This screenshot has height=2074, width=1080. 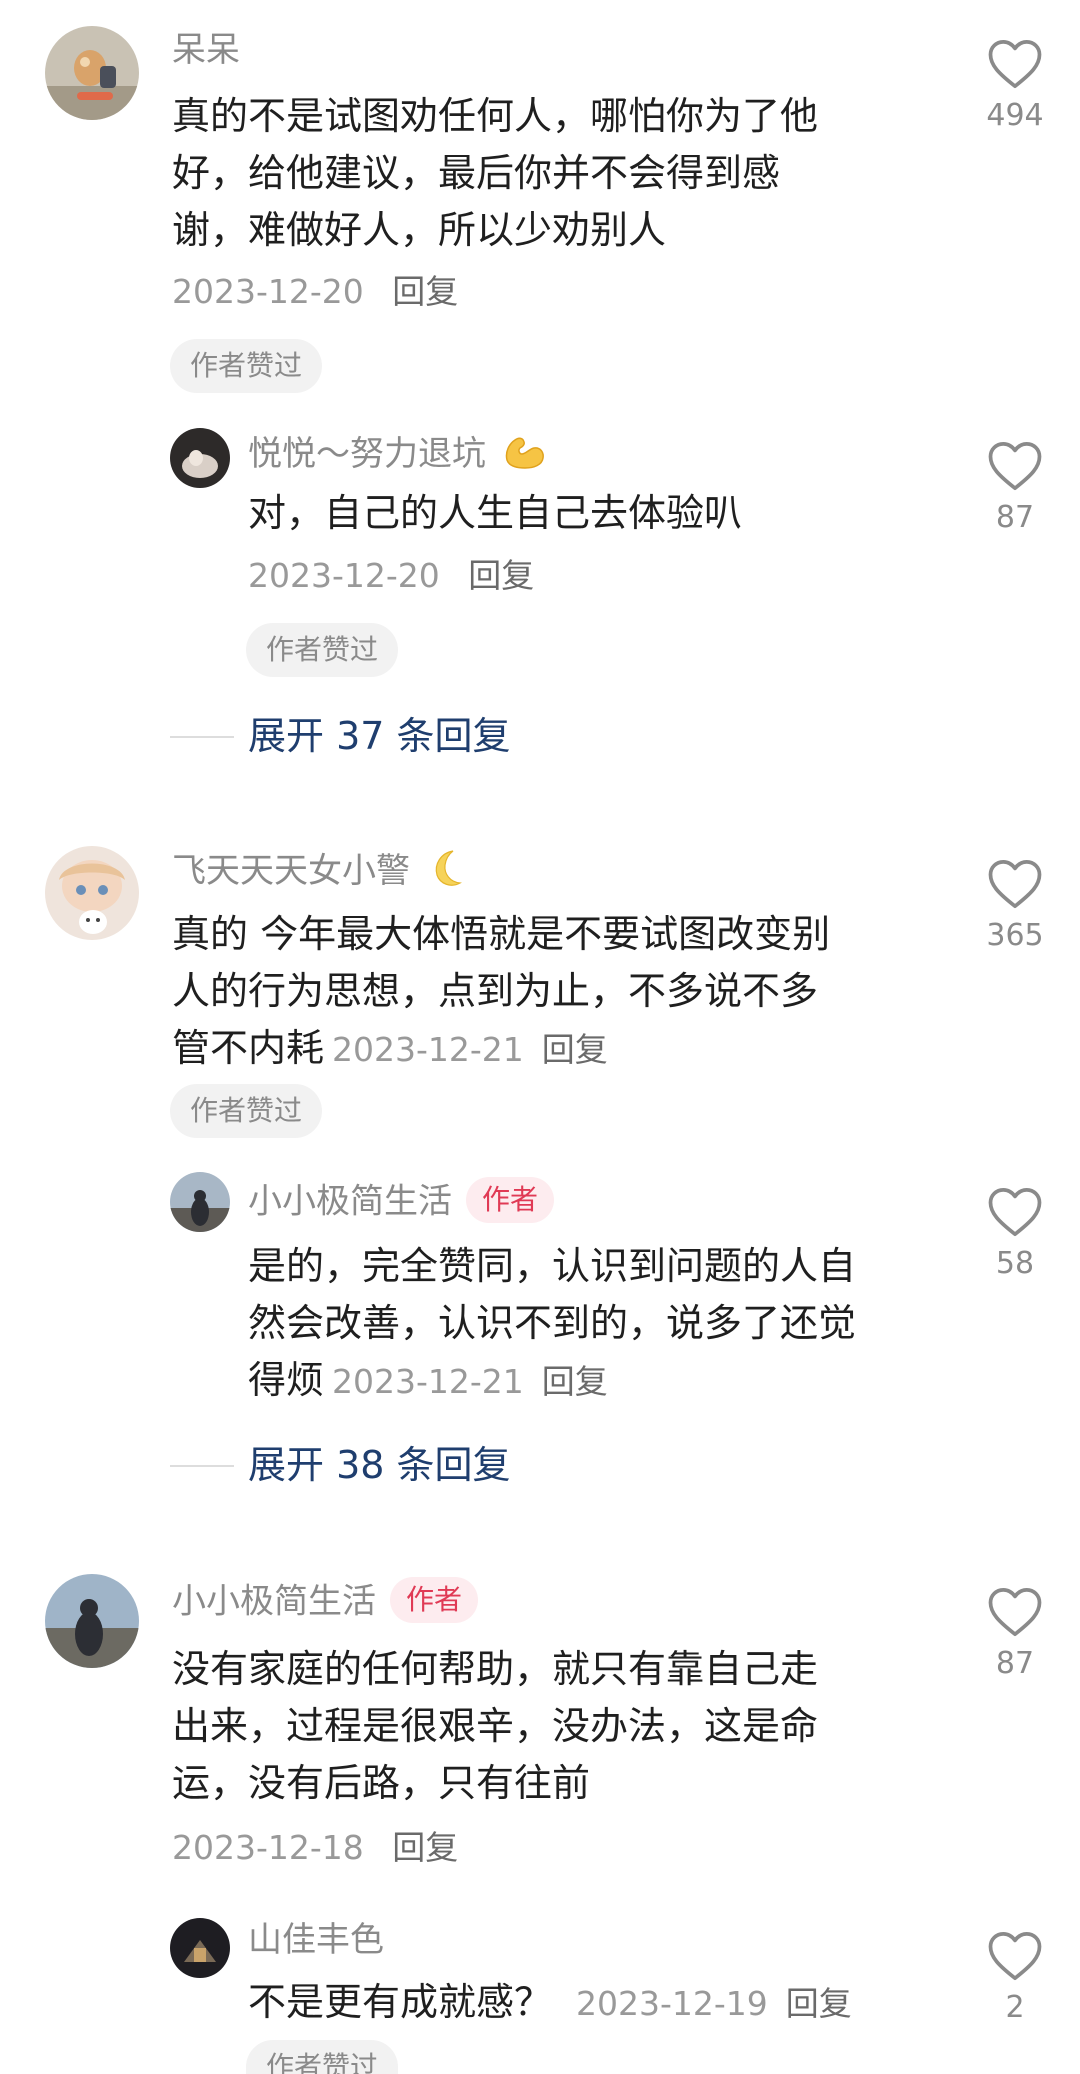 I want to click on like-button: 2, so click(x=1015, y=1978).